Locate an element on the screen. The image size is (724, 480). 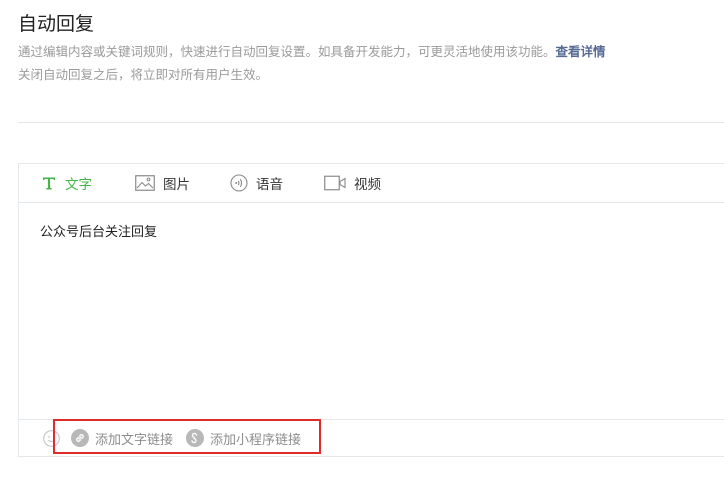
tab-text-label: 文字 is located at coordinates (78, 185).